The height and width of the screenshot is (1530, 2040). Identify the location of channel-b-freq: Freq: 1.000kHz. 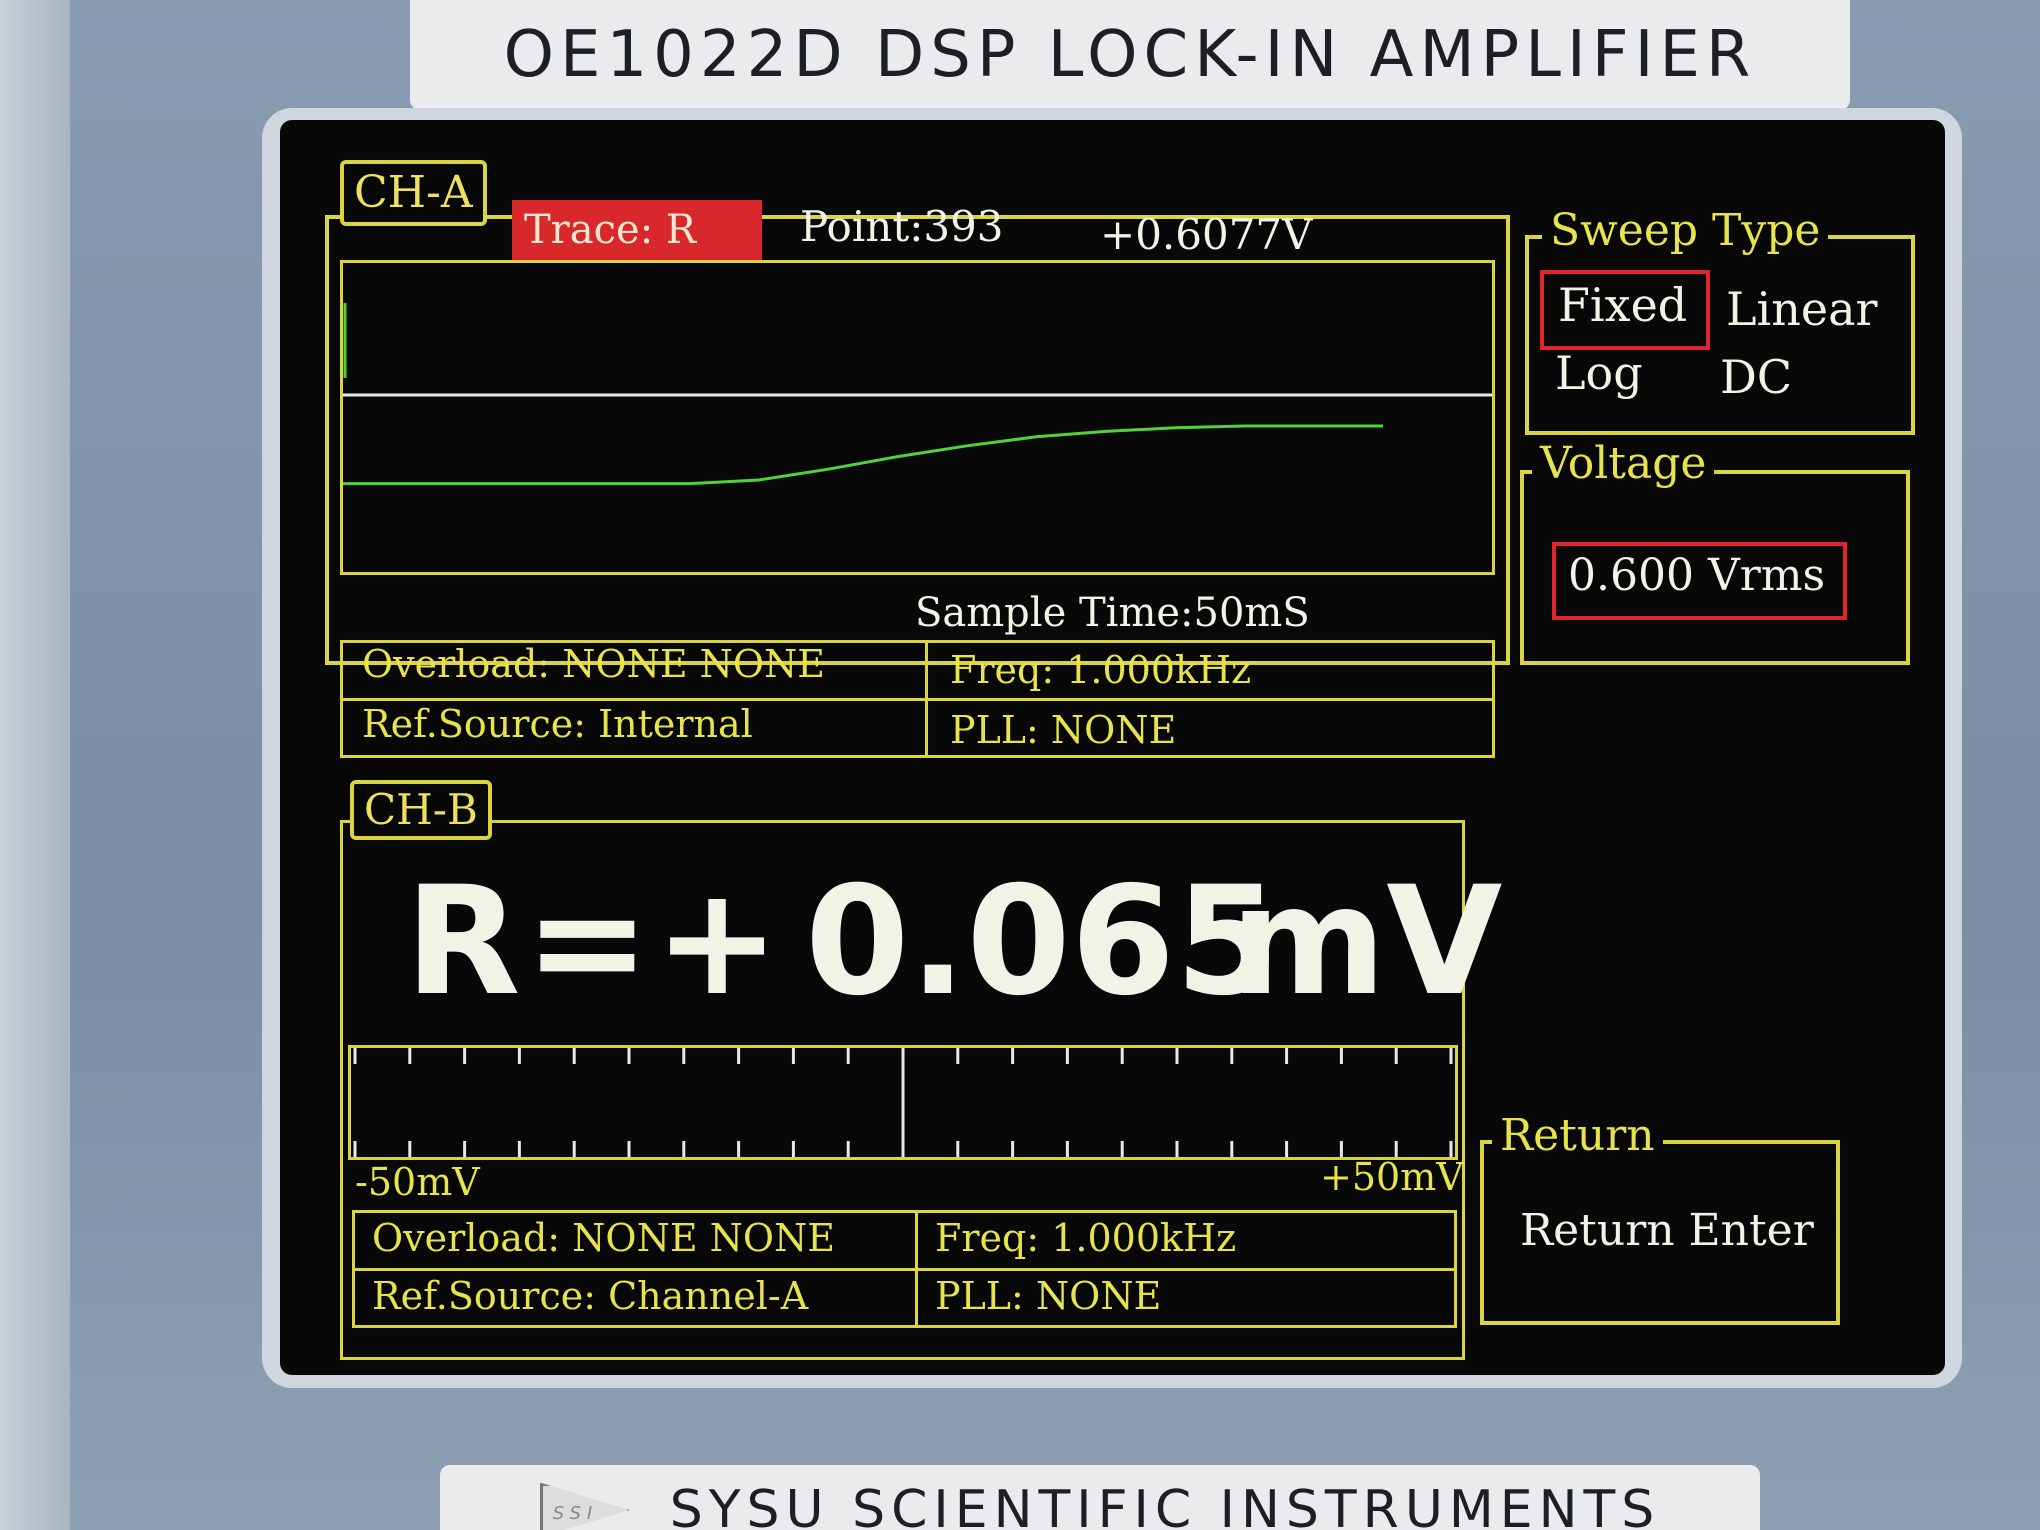
(1086, 1238).